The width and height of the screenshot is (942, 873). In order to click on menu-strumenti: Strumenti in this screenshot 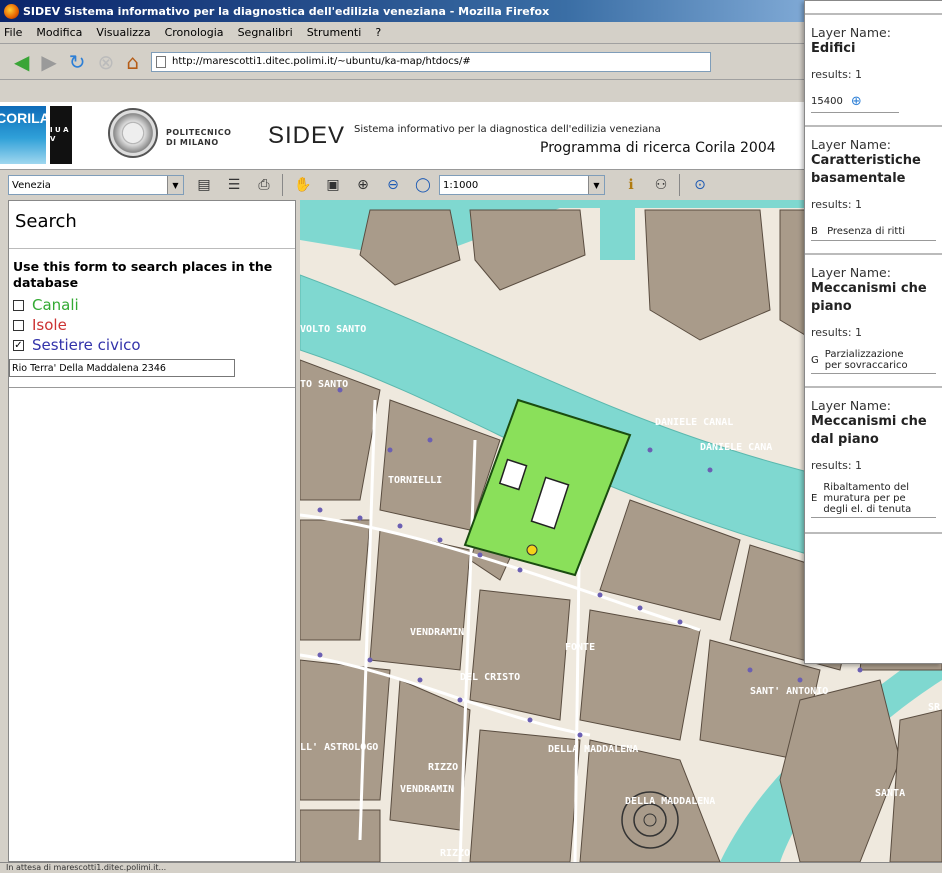, I will do `click(334, 32)`.